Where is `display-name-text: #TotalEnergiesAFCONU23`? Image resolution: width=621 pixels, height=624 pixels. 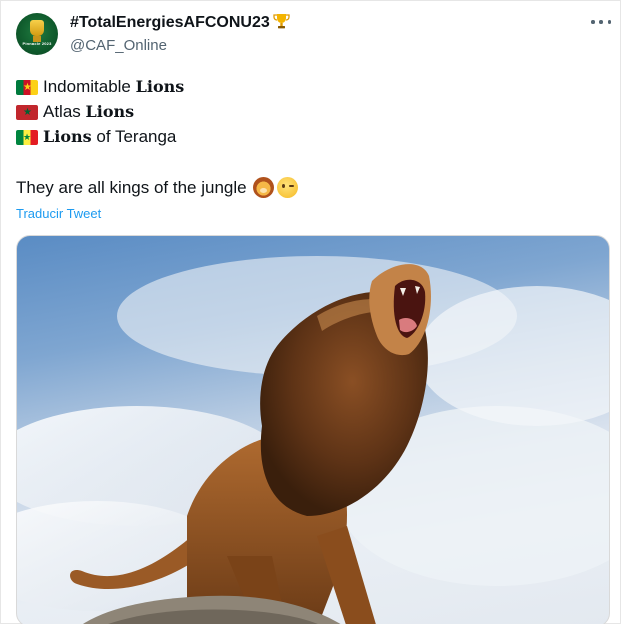
display-name-text: #TotalEnergiesAFCONU23 is located at coordinates (170, 22).